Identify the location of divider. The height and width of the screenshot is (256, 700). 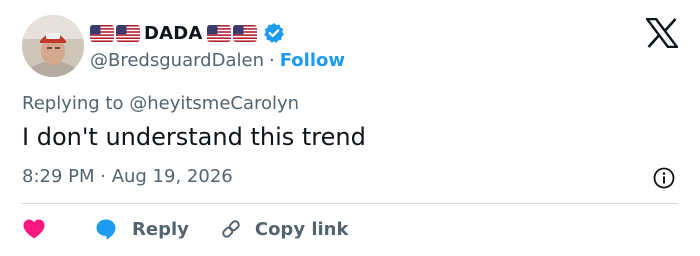
(350, 203).